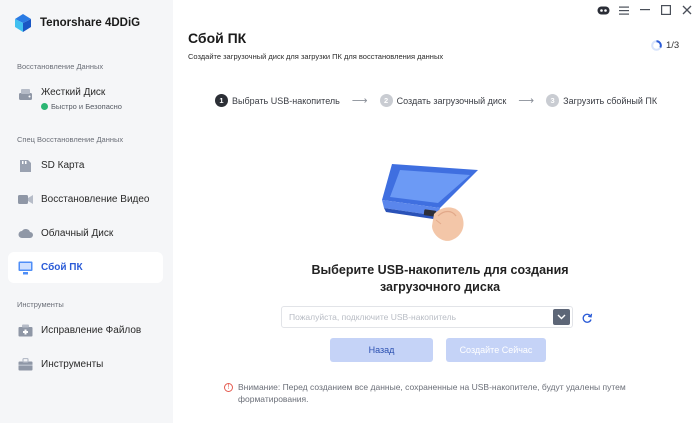 This screenshot has width=700, height=423. Describe the element at coordinates (451, 100) in the screenshot. I see `step-label: Создать загрузочный диск` at that location.